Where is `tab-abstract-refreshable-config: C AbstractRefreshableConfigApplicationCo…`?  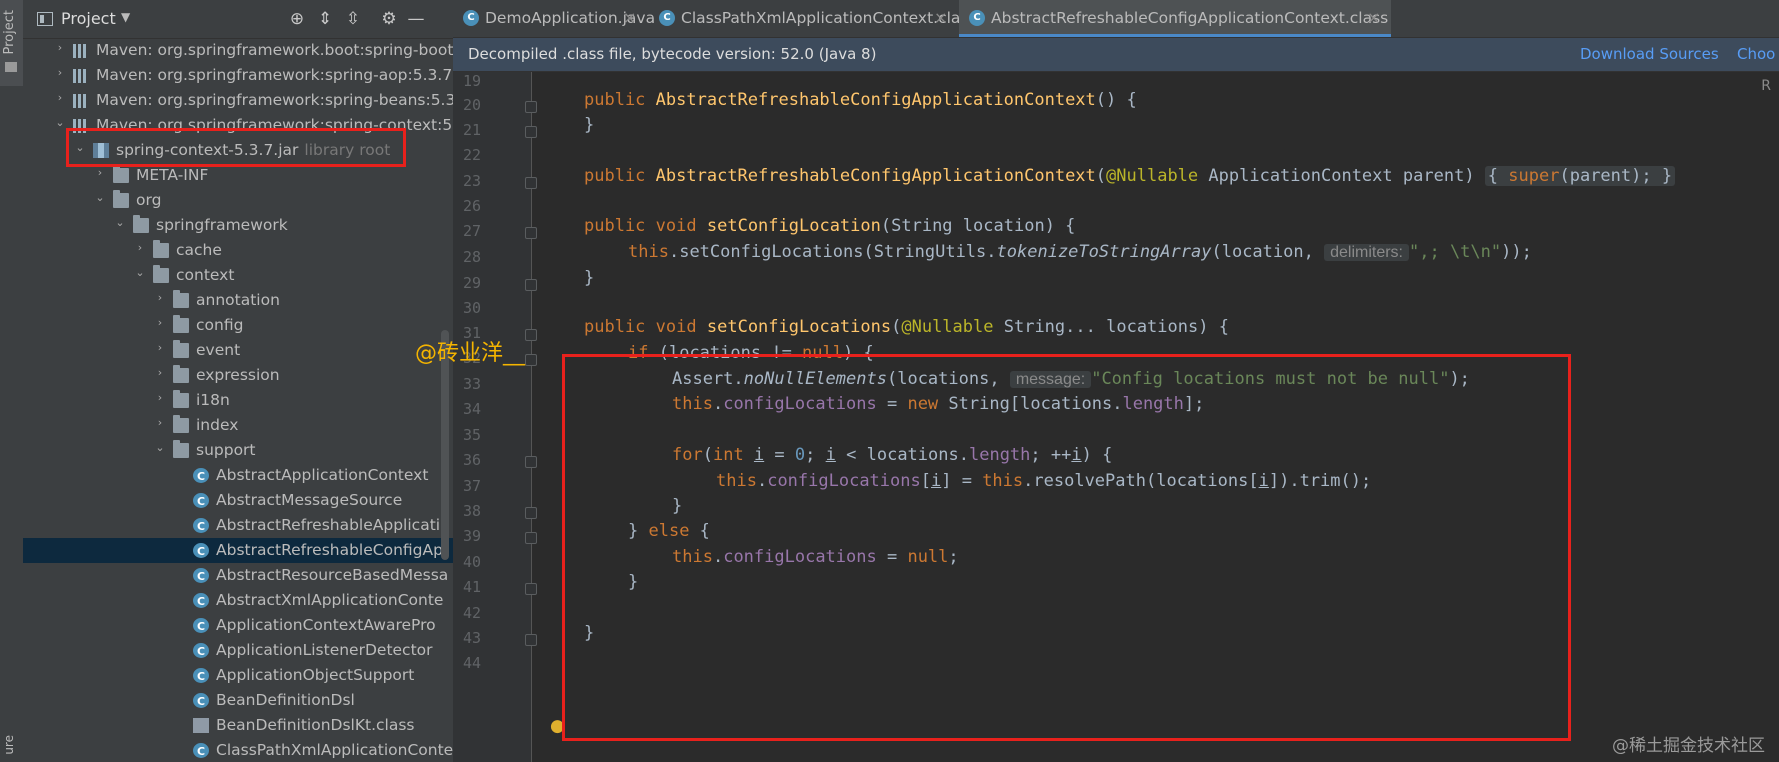
tab-abstract-refreshable-config: C AbstractRefreshableConfigApplicationCo… is located at coordinates (1175, 18).